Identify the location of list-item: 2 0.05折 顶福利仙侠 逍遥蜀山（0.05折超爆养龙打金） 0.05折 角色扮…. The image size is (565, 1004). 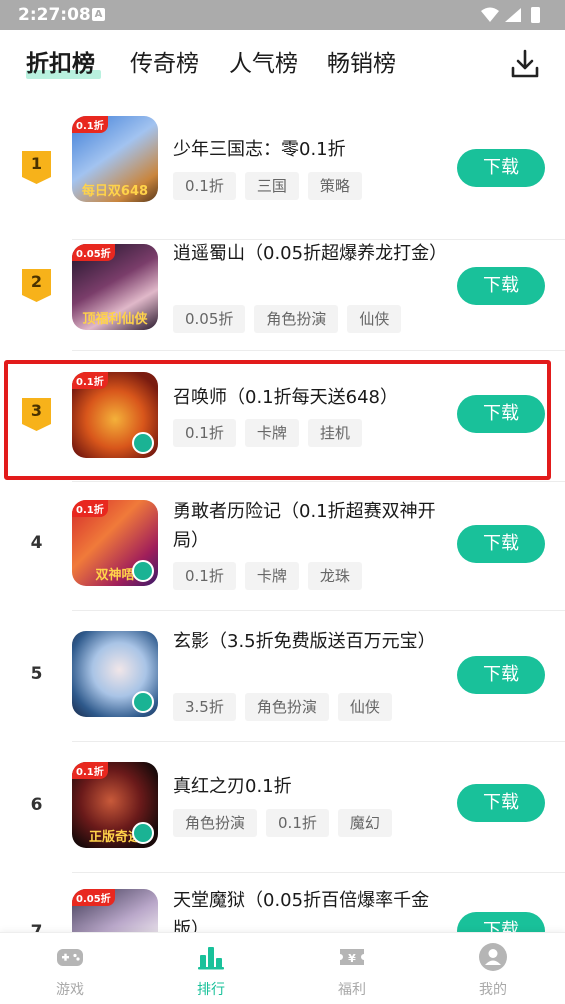
(282, 286).